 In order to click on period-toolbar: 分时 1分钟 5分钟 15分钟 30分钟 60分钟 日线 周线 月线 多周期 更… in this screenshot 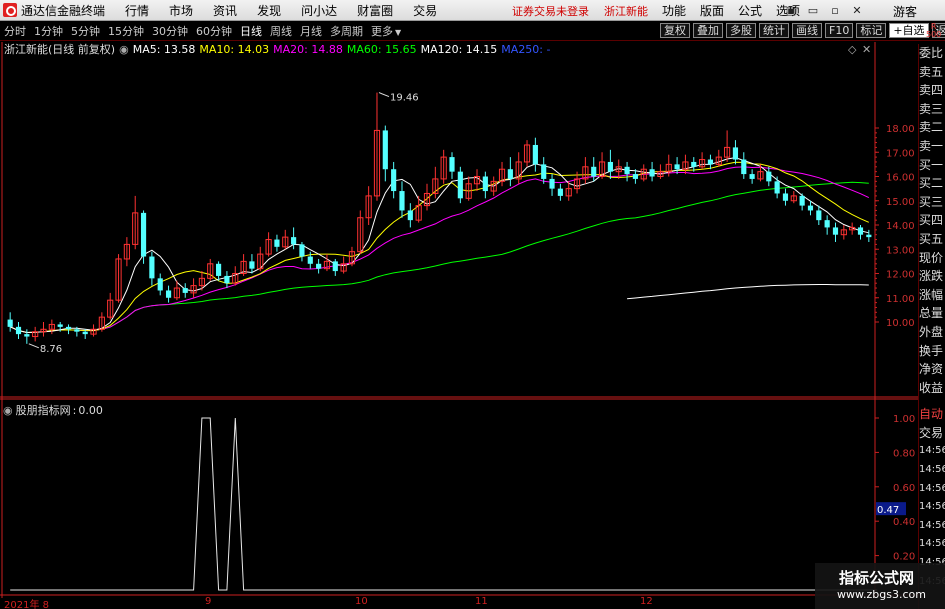, I will do `click(472, 31)`.